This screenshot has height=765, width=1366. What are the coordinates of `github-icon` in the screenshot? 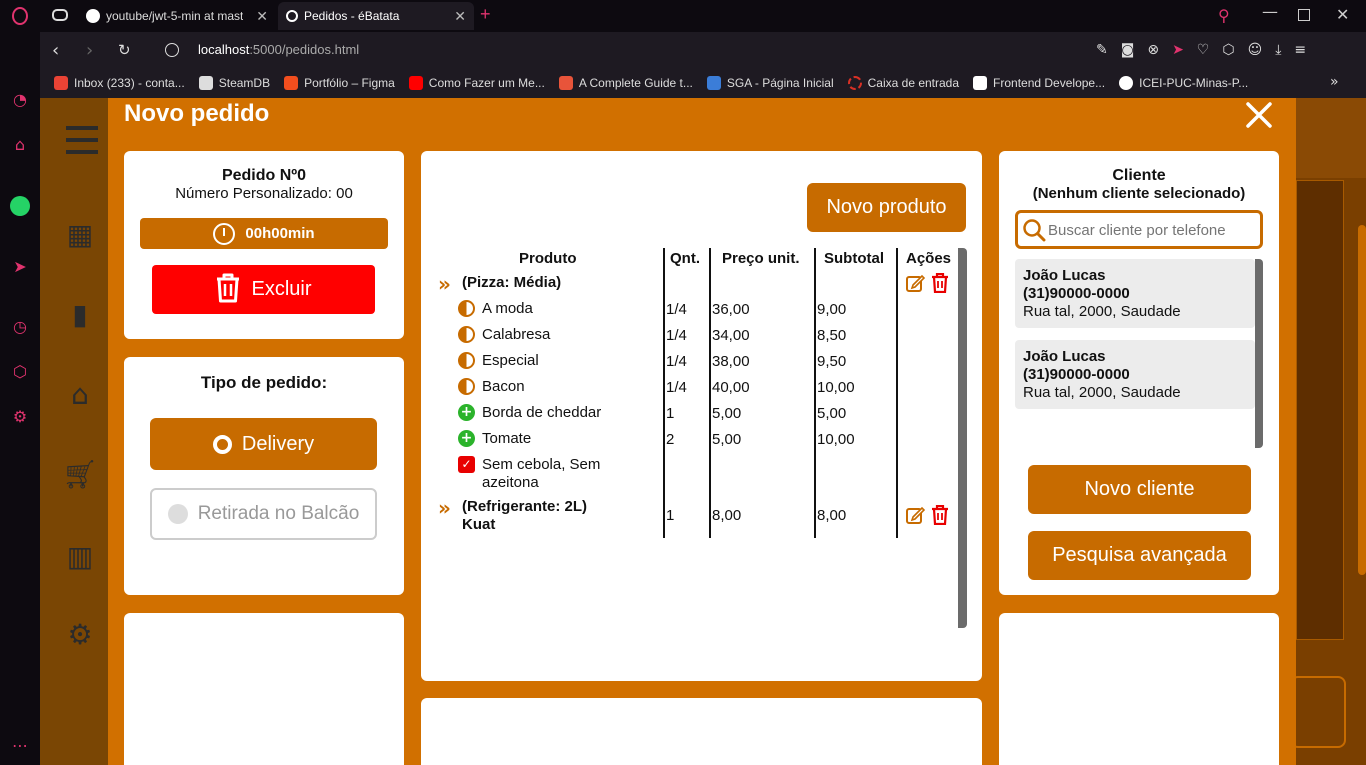 It's located at (1126, 83).